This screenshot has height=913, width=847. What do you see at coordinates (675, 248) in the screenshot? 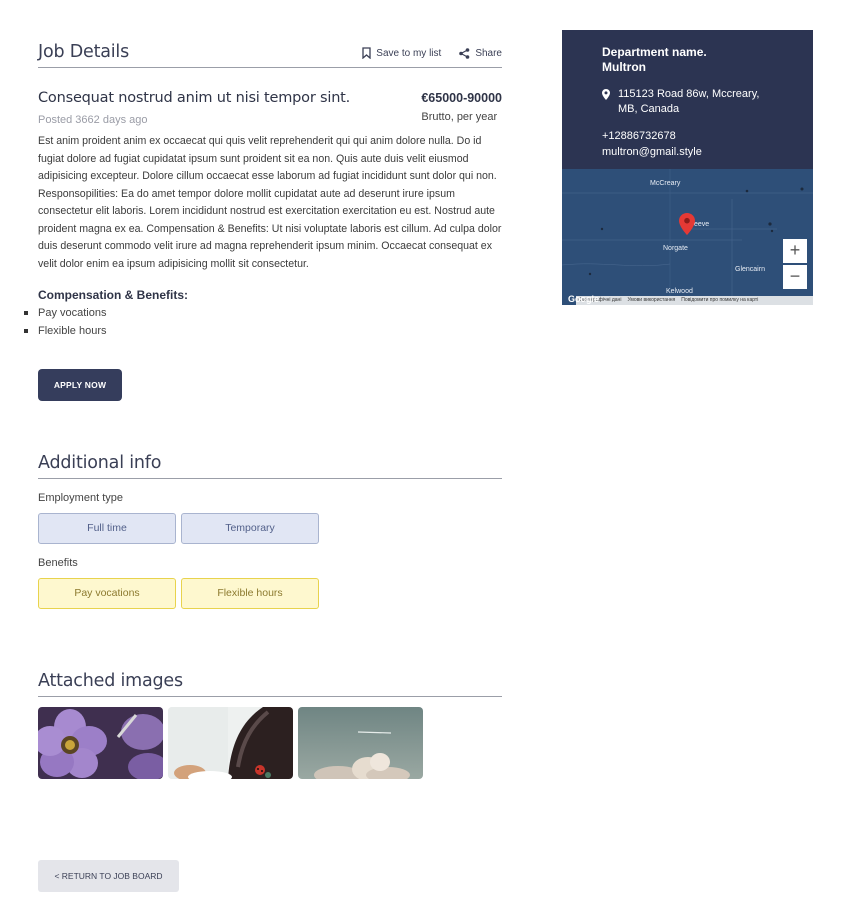
I see `map-label-norgate: Norgate` at bounding box center [675, 248].